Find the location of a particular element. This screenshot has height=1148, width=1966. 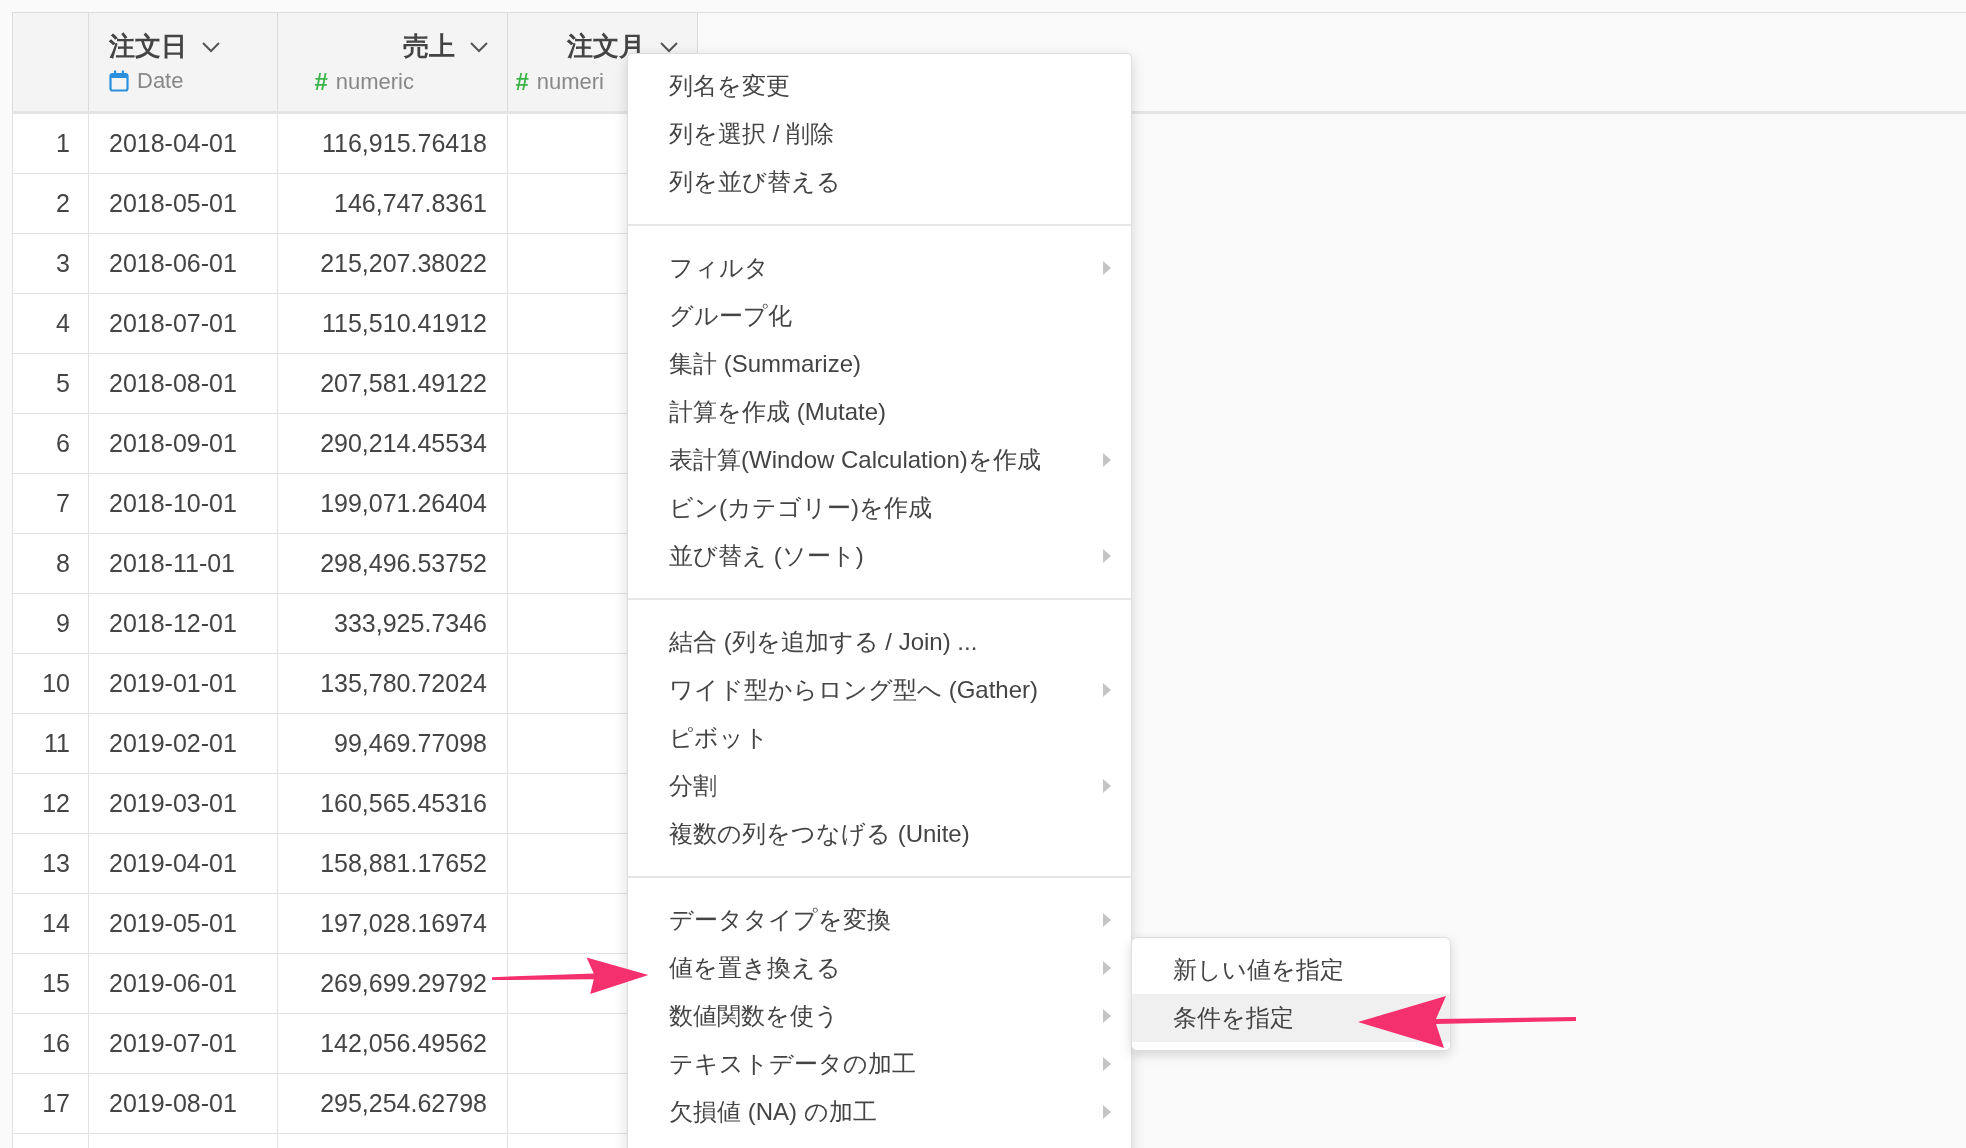

table-cell: 142,056.49562 is located at coordinates (393, 1044).